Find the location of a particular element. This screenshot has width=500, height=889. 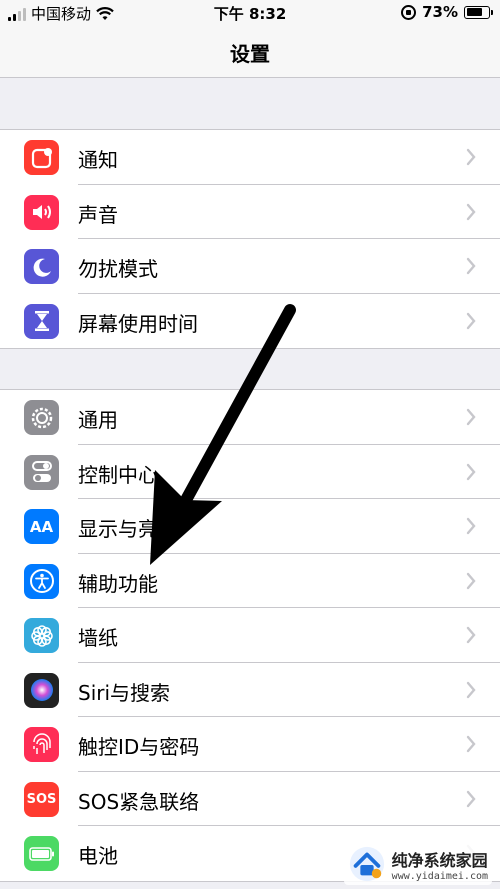

settings-row-label: 通用 is located at coordinates (98, 420).